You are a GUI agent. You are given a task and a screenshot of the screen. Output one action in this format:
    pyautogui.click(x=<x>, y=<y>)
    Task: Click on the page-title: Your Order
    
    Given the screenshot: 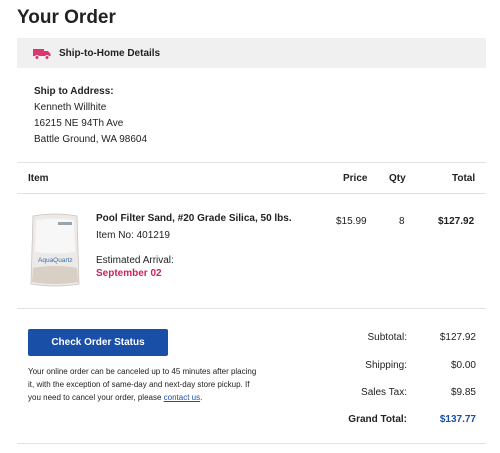 What is the action you would take?
    pyautogui.click(x=66, y=17)
    